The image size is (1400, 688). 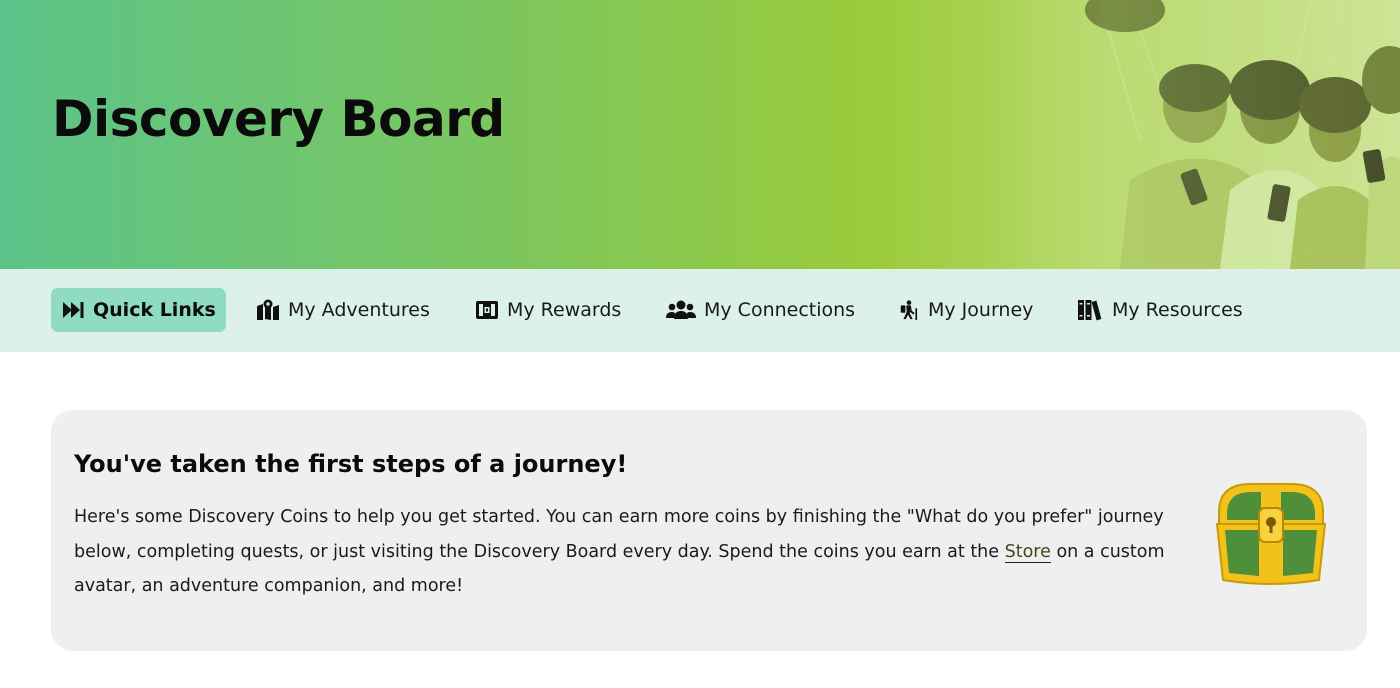 I want to click on hero-photo-people, so click(x=1190, y=134).